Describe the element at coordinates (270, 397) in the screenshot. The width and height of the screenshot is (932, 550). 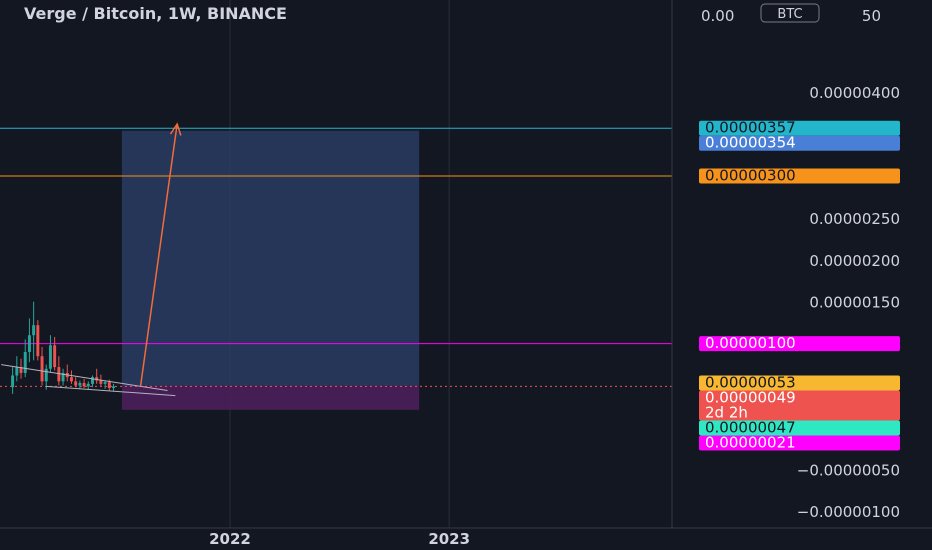
I see `stop-zone` at that location.